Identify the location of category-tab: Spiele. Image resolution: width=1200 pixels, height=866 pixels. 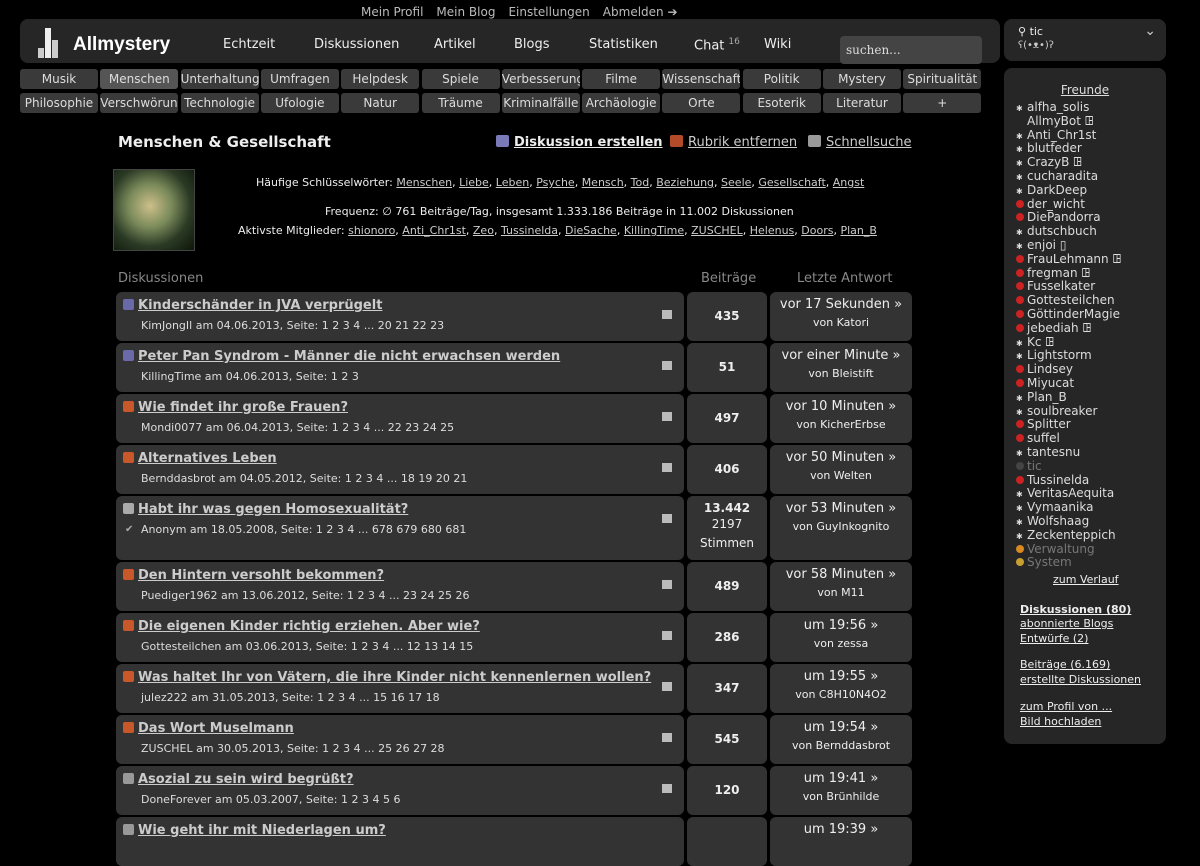
(460, 79).